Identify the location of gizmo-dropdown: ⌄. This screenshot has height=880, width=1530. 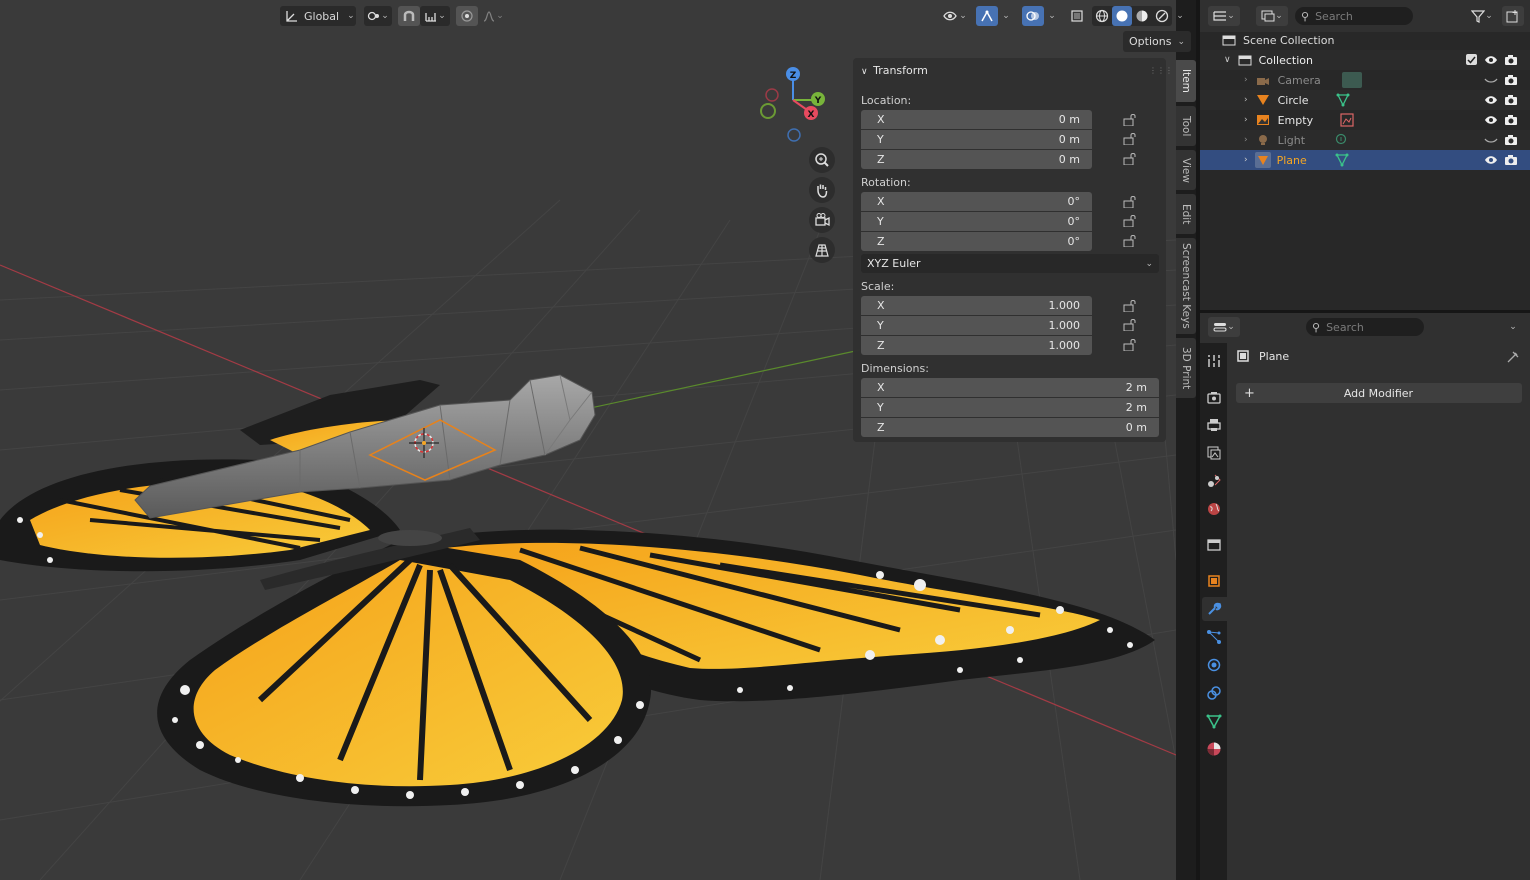
(1006, 16).